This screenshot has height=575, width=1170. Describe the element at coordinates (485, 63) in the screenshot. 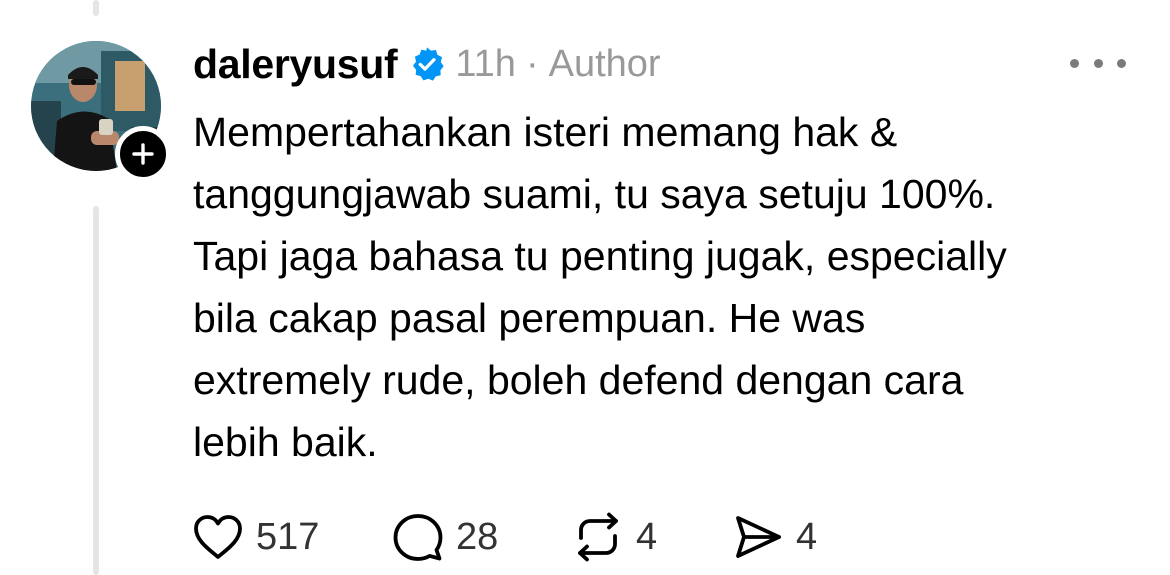

I see `post-timestamp: 11h` at that location.